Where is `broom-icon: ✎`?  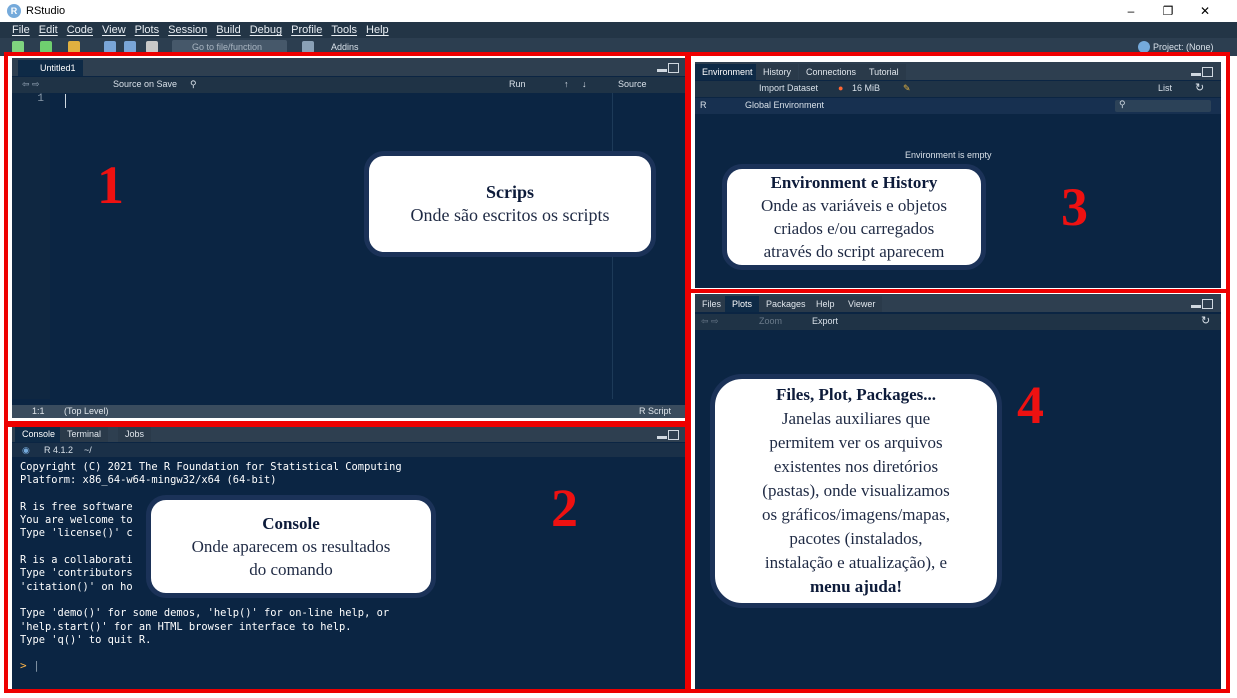 broom-icon: ✎ is located at coordinates (907, 88).